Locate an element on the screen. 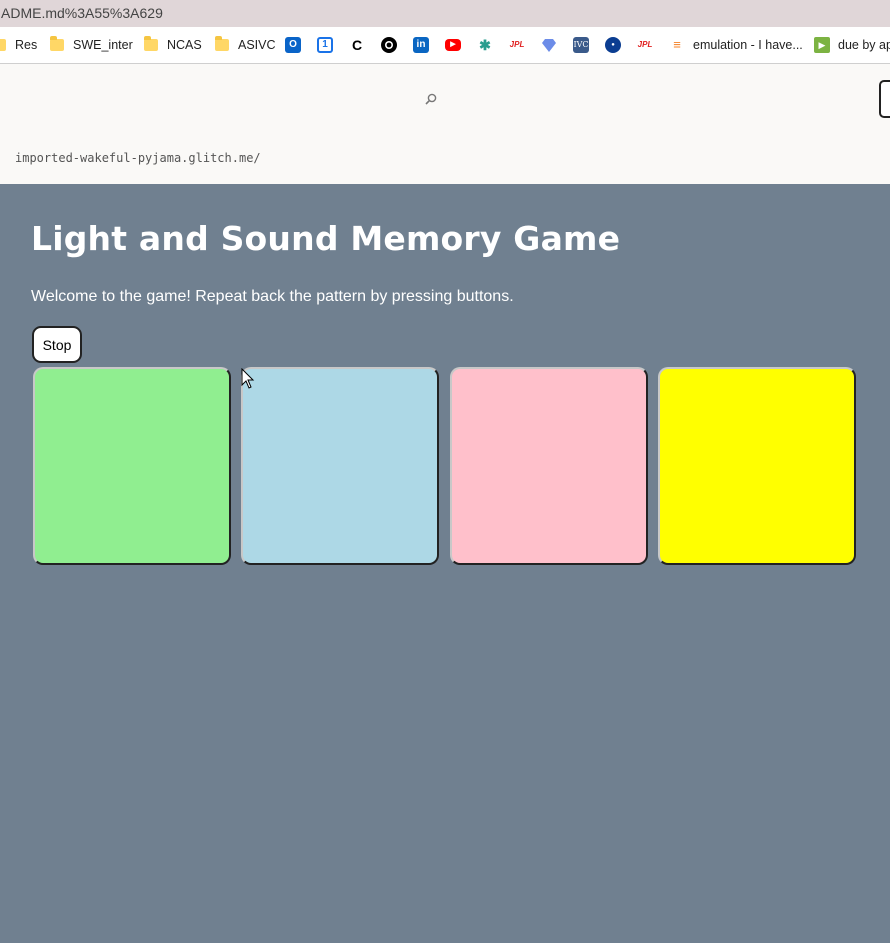 The width and height of the screenshot is (890, 943). bookmark-folder-ncas: NCAS is located at coordinates (173, 45).